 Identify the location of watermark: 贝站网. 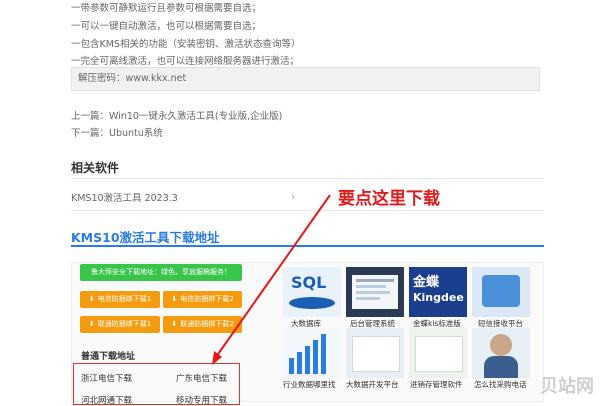
(567, 386).